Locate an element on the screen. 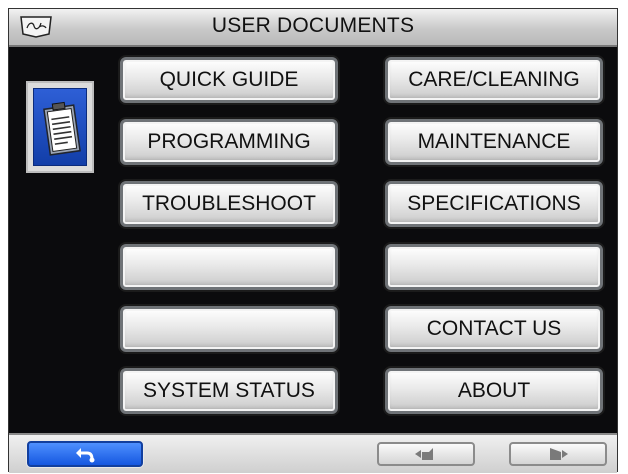  next-page-button is located at coordinates (558, 454).